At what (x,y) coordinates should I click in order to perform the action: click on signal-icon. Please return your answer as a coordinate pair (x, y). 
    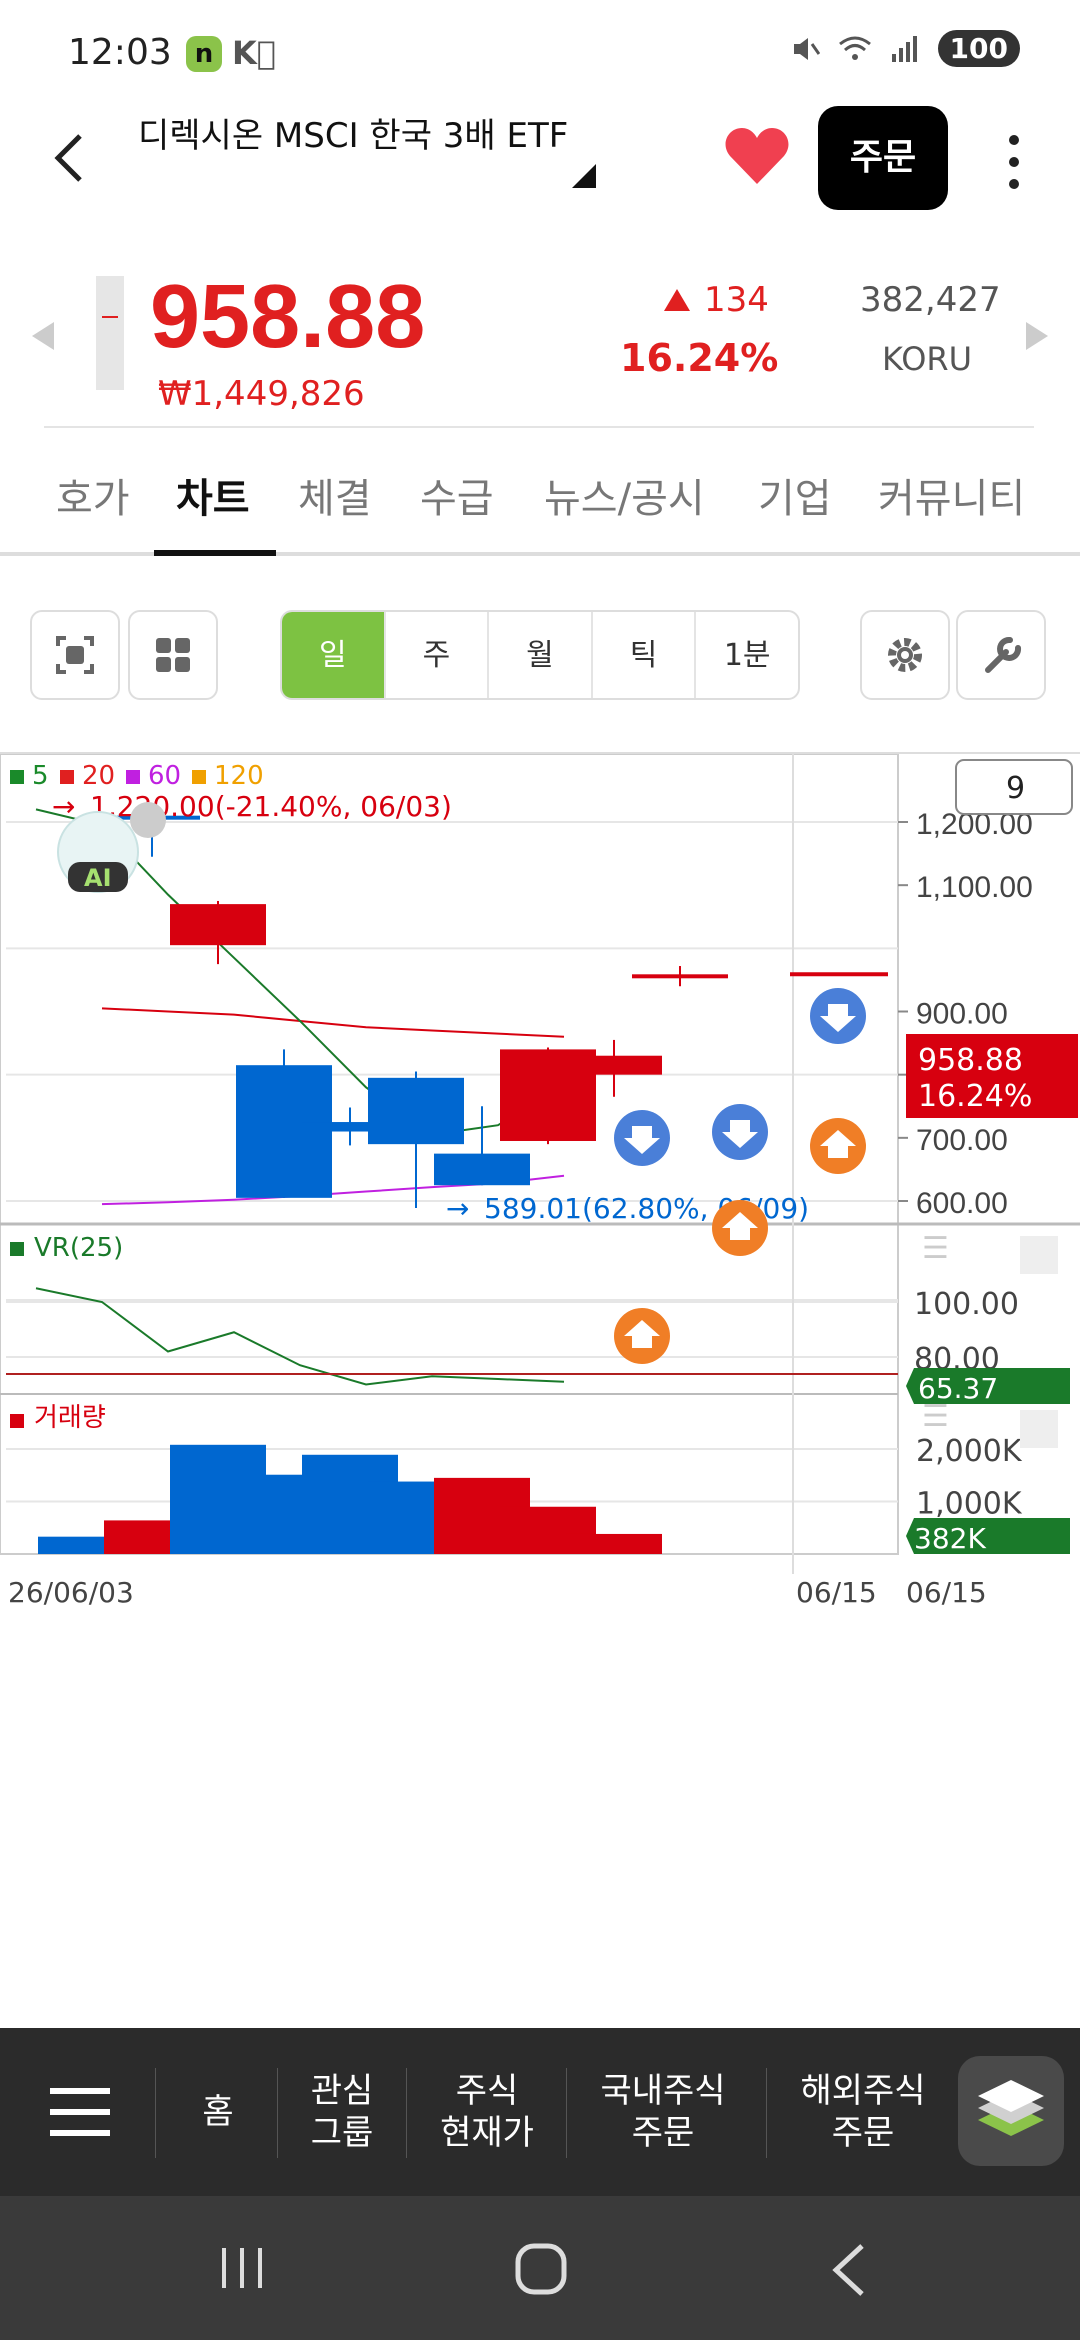
    Looking at the image, I should click on (904, 48).